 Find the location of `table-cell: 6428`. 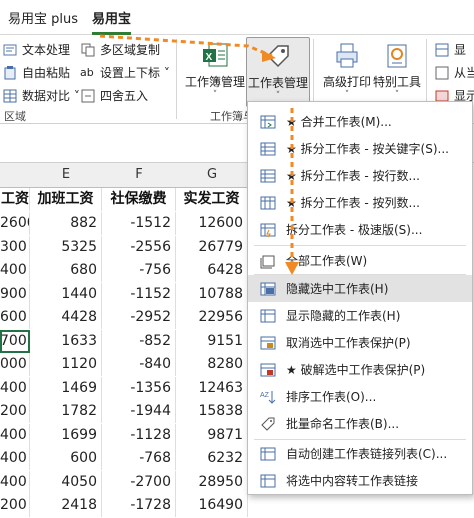

table-cell: 6428 is located at coordinates (212, 270).